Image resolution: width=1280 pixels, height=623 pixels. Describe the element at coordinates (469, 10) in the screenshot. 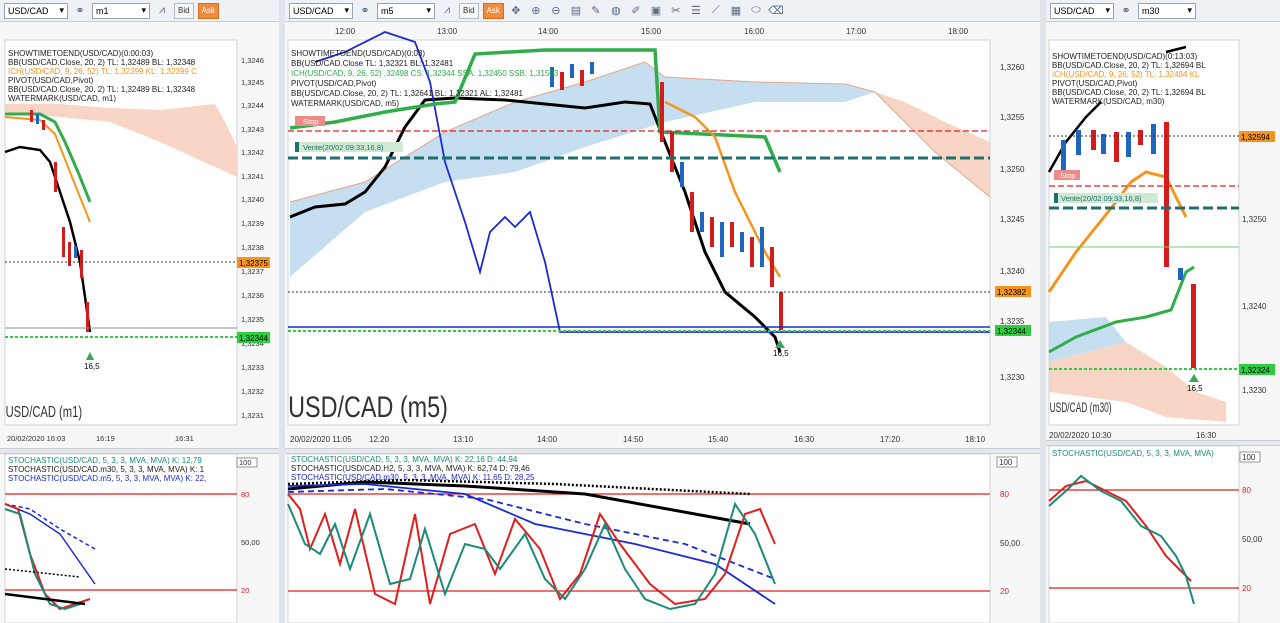

I see `bid-button-m5: Bid` at that location.